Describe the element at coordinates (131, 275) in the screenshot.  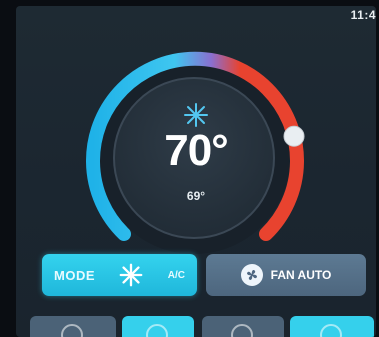
I see `snowflake-icon` at that location.